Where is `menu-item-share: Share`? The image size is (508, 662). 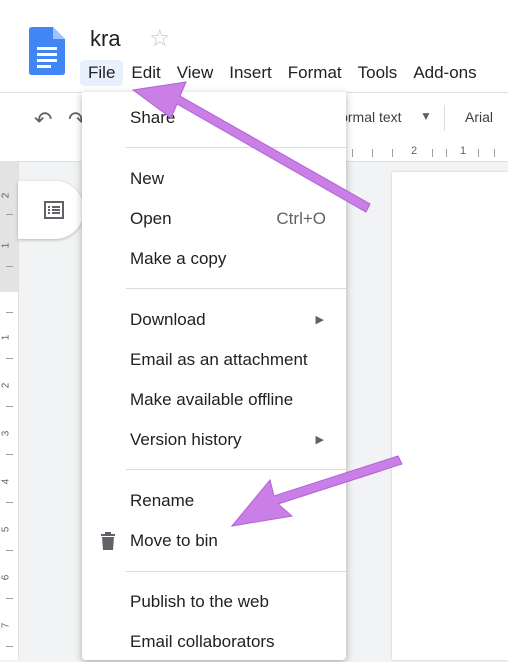 menu-item-share: Share is located at coordinates (214, 118).